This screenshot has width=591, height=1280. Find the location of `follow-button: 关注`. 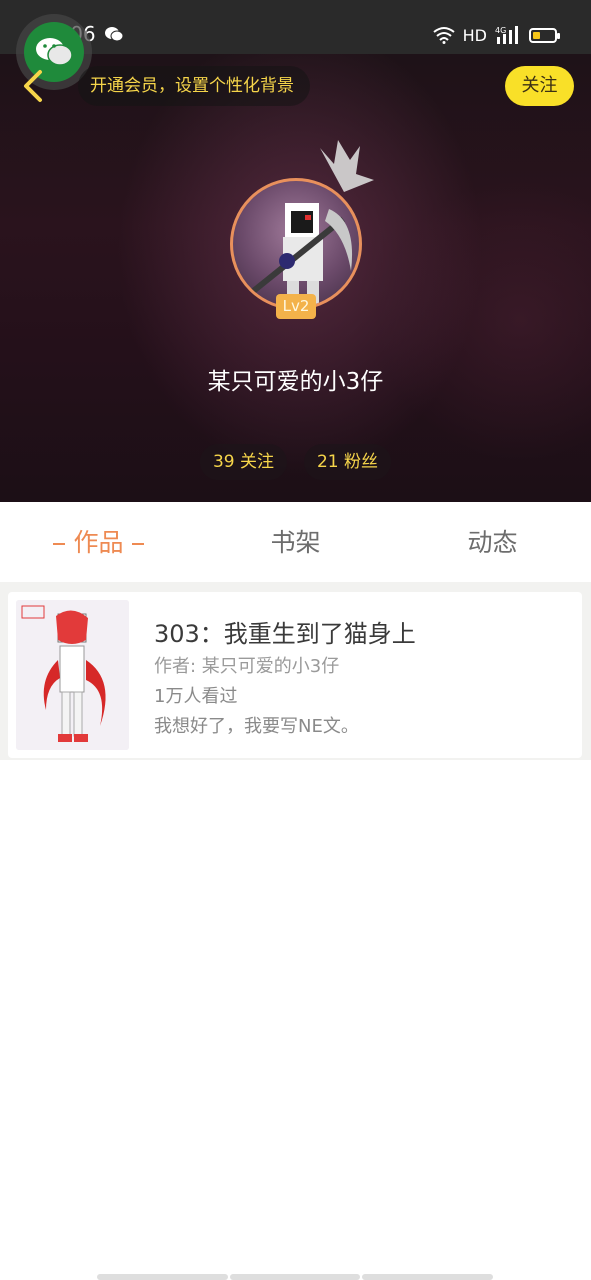

follow-button: 关注 is located at coordinates (539, 86).